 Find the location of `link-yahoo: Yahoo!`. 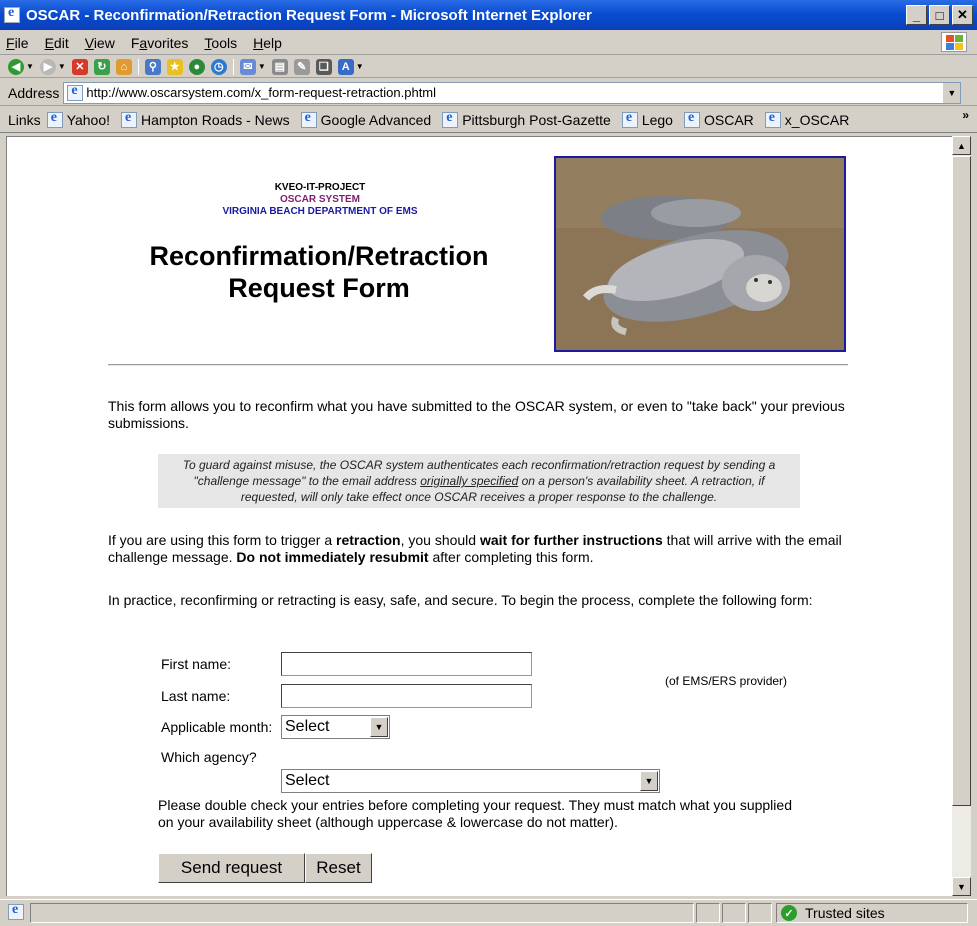

link-yahoo: Yahoo! is located at coordinates (78, 119).